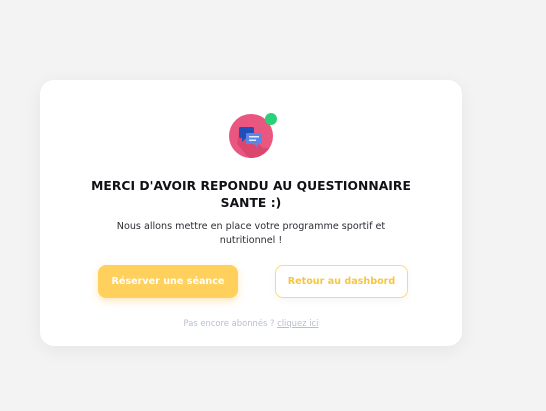 This screenshot has width=546, height=411. Describe the element at coordinates (251, 240) in the screenshot. I see `message-line-2: nutritionnel !` at that location.